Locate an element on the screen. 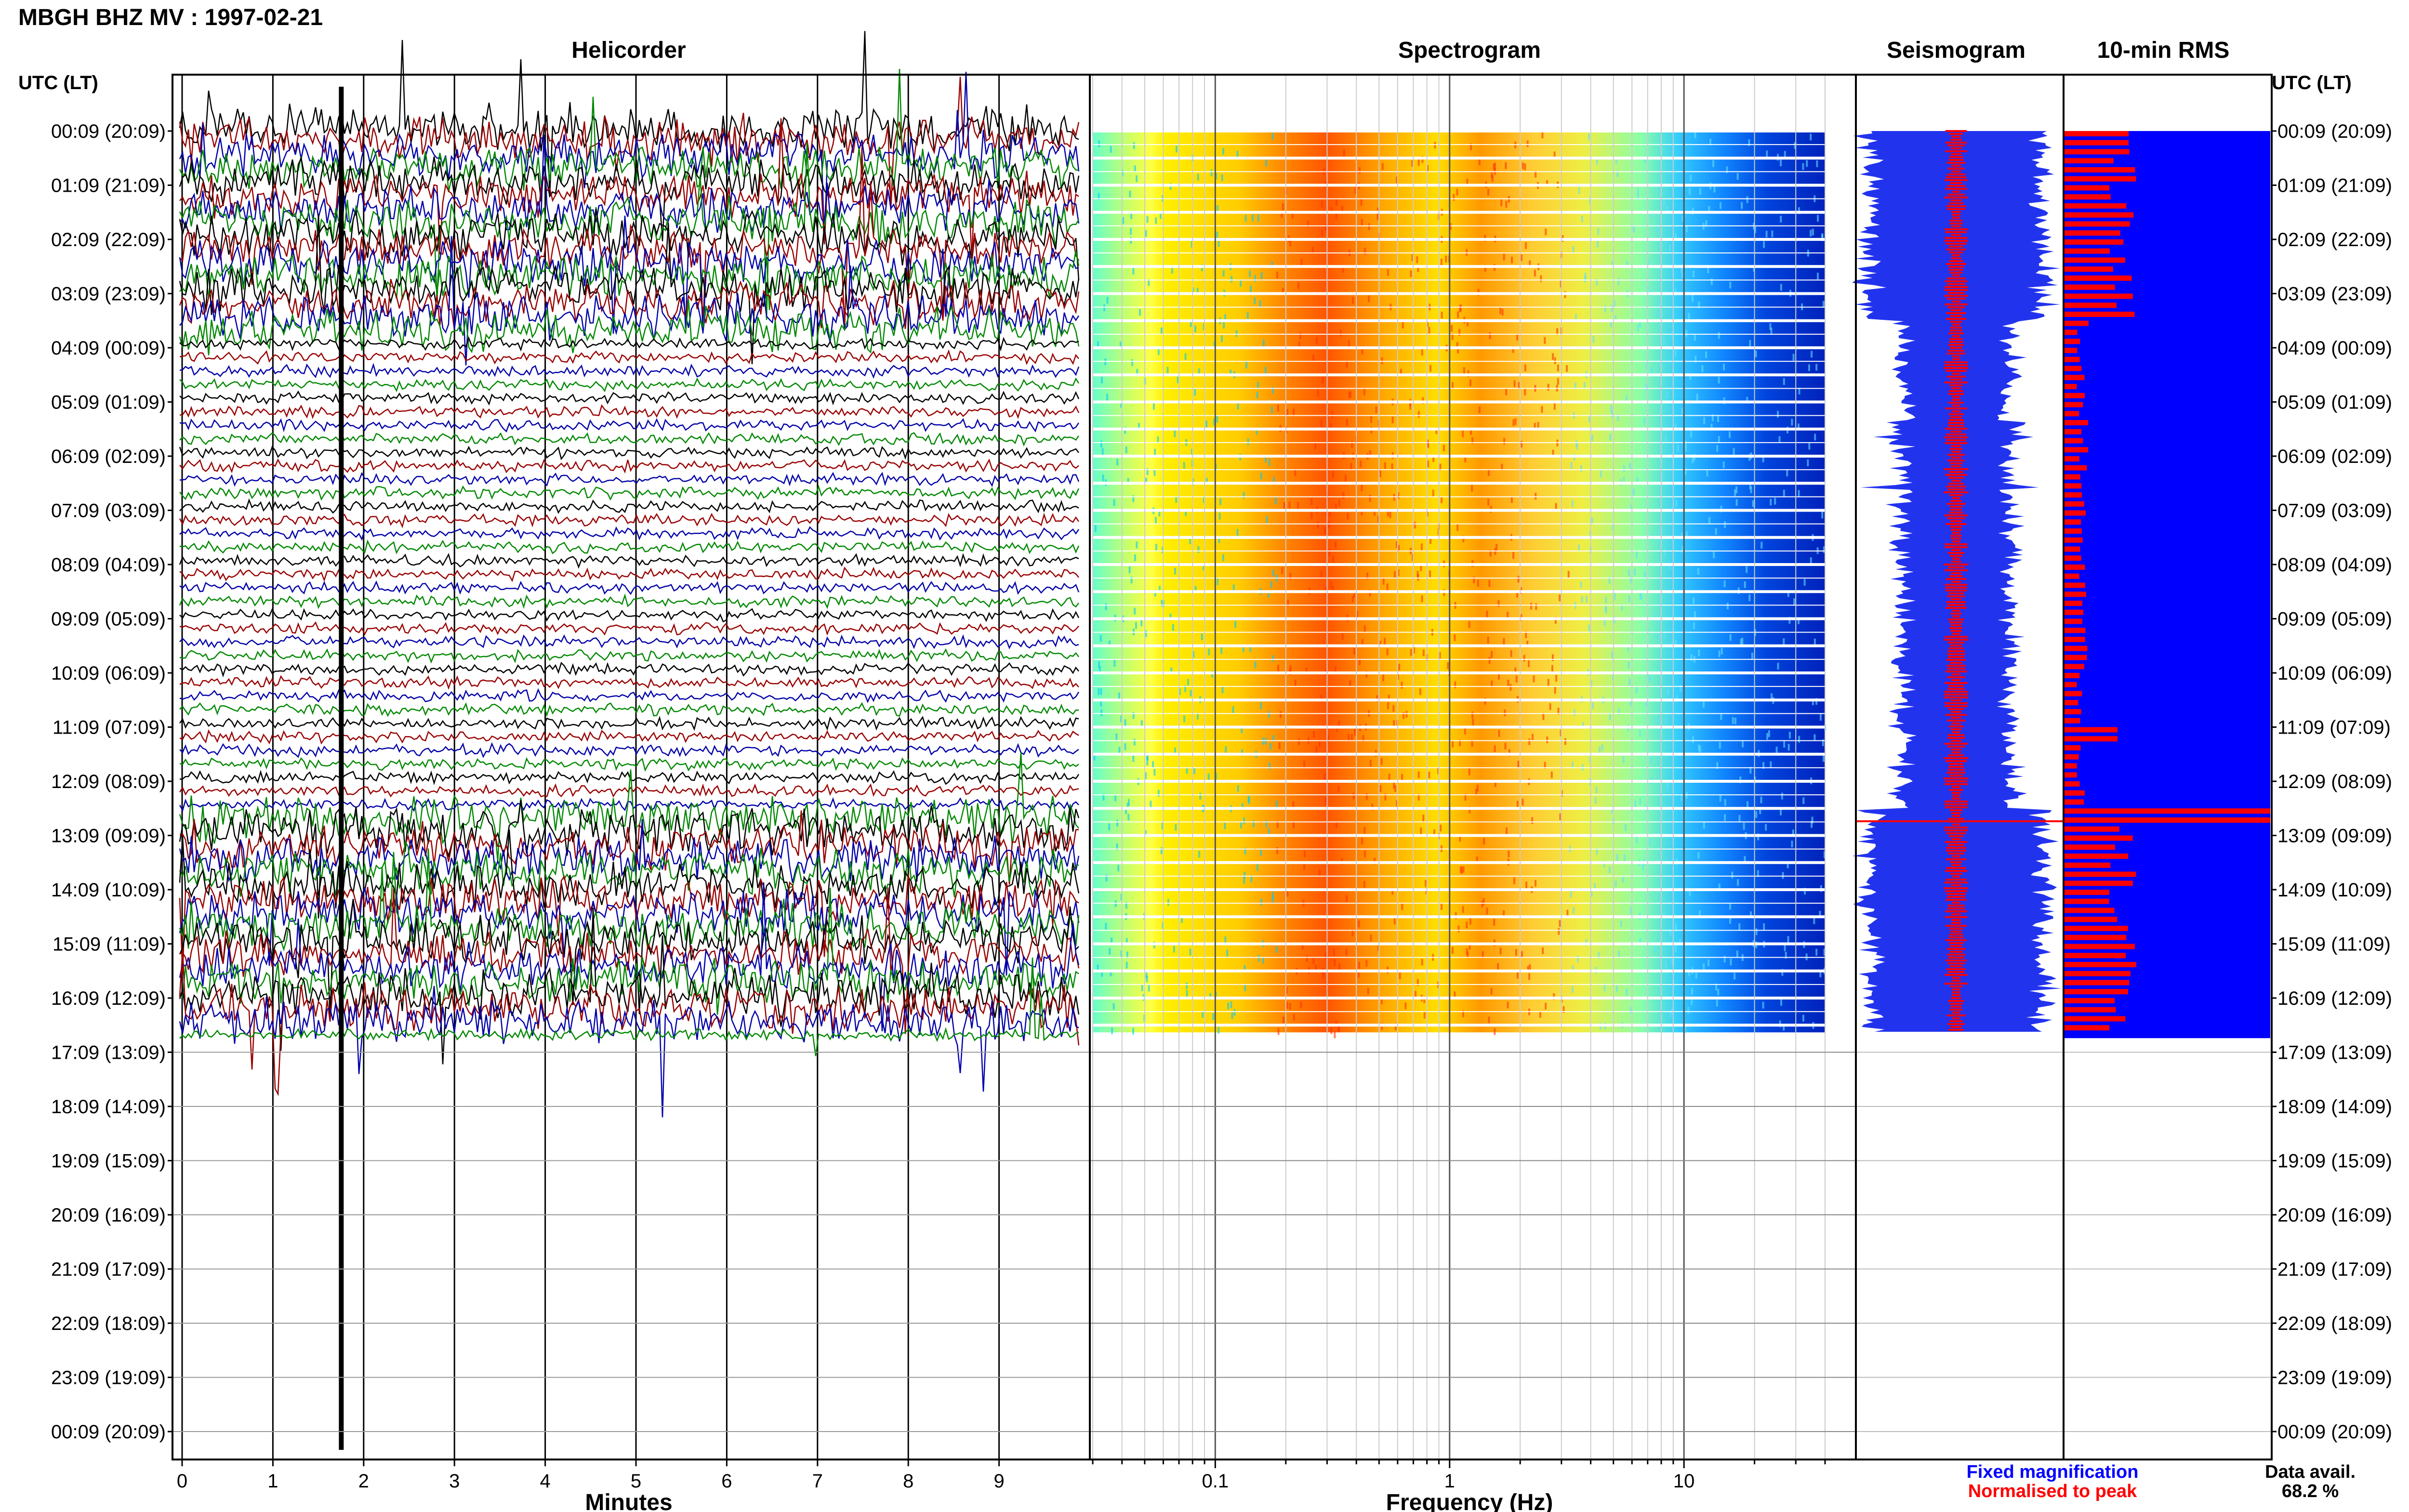 The image size is (2409, 1512). time-label-left: 09:09 (05:09) is located at coordinates (108, 619).